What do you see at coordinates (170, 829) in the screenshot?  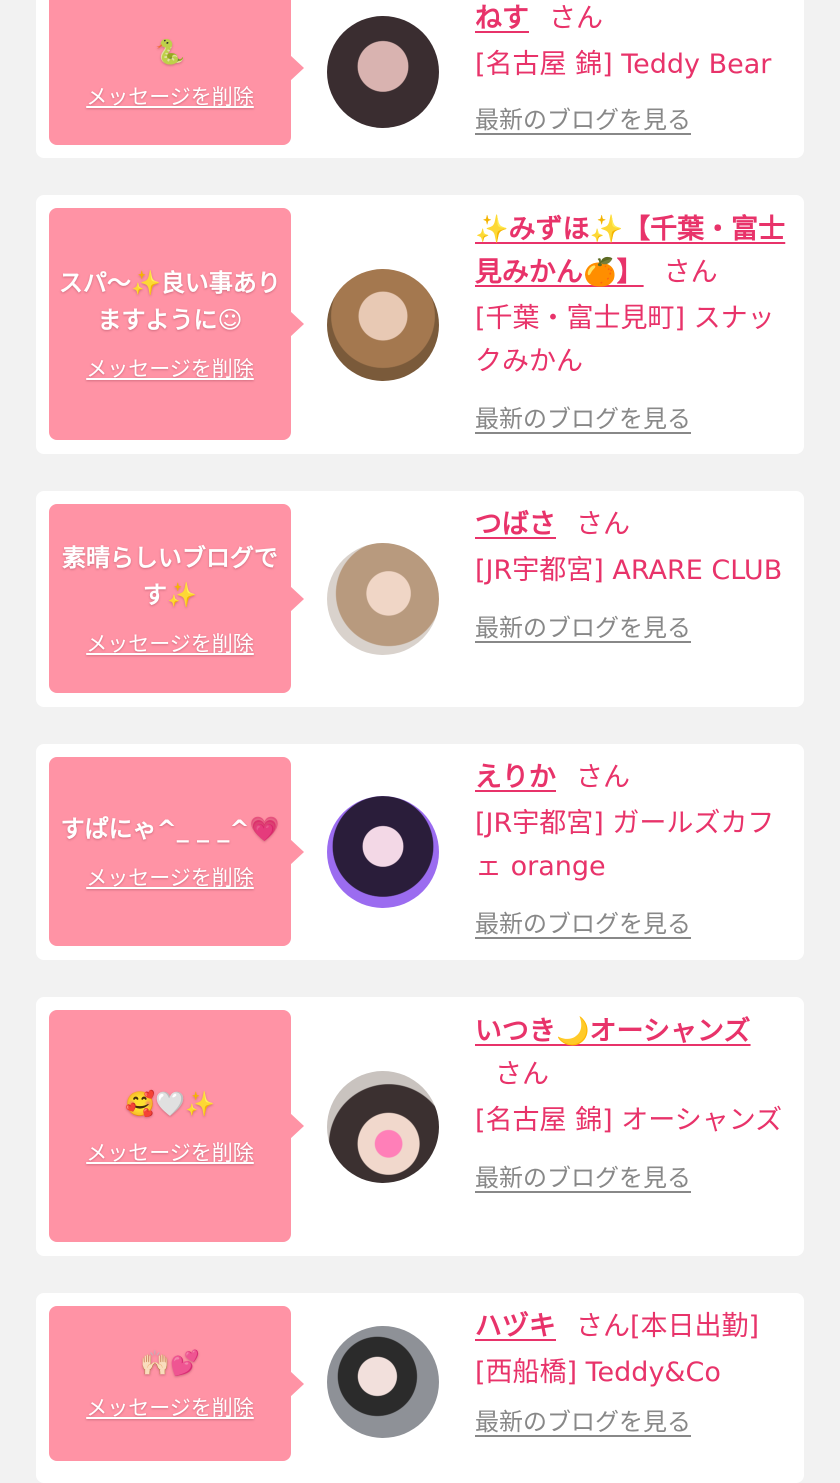 I see `message-text: すぱにゃ^_ _ _^💗` at bounding box center [170, 829].